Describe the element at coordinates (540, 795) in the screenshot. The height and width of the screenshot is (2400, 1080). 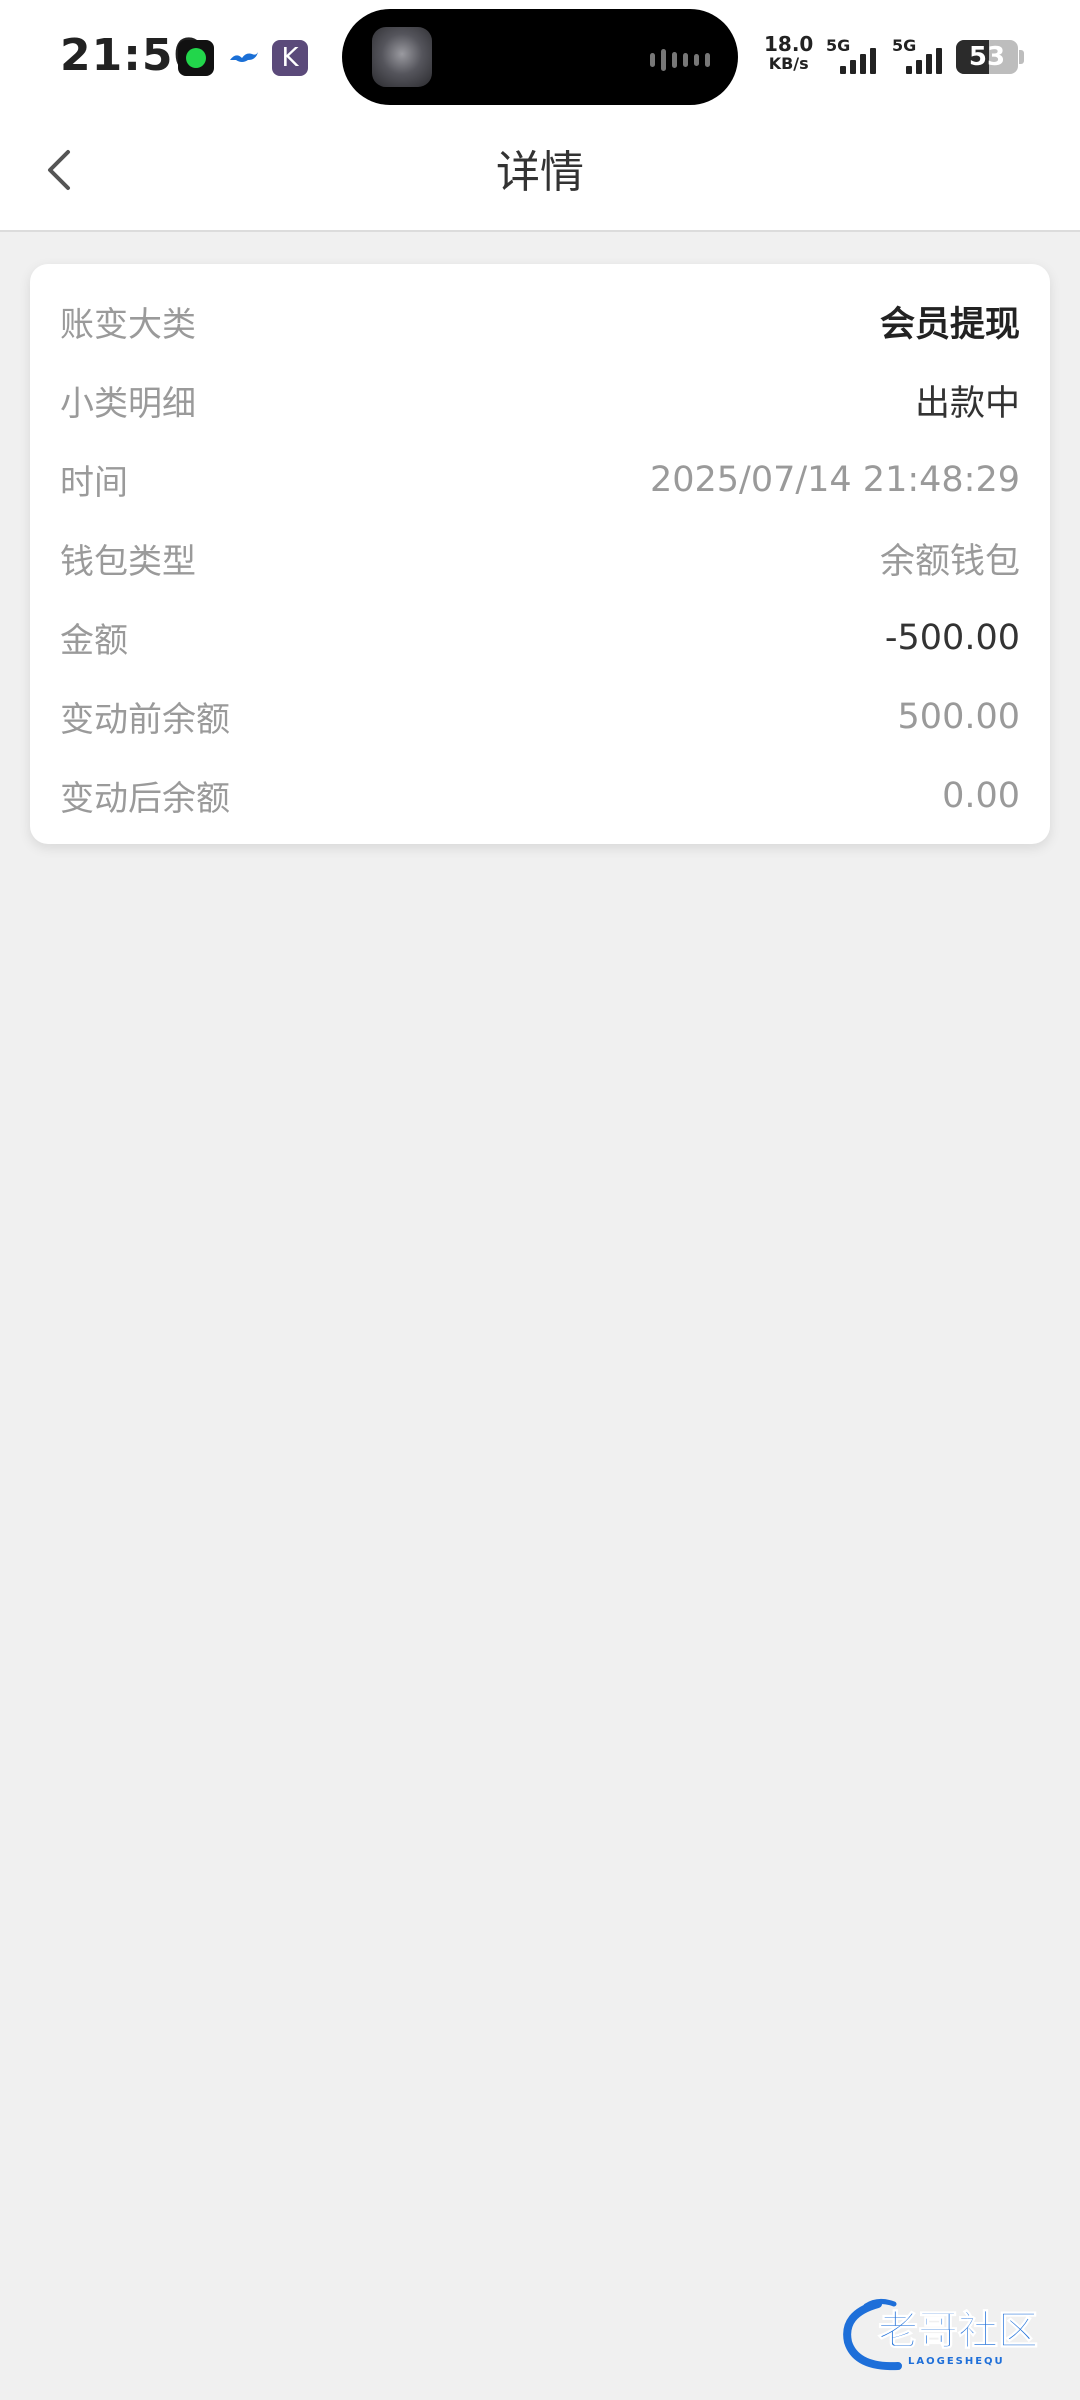
I see `detail-row-balance-after: 变动后余额 0.00` at that location.